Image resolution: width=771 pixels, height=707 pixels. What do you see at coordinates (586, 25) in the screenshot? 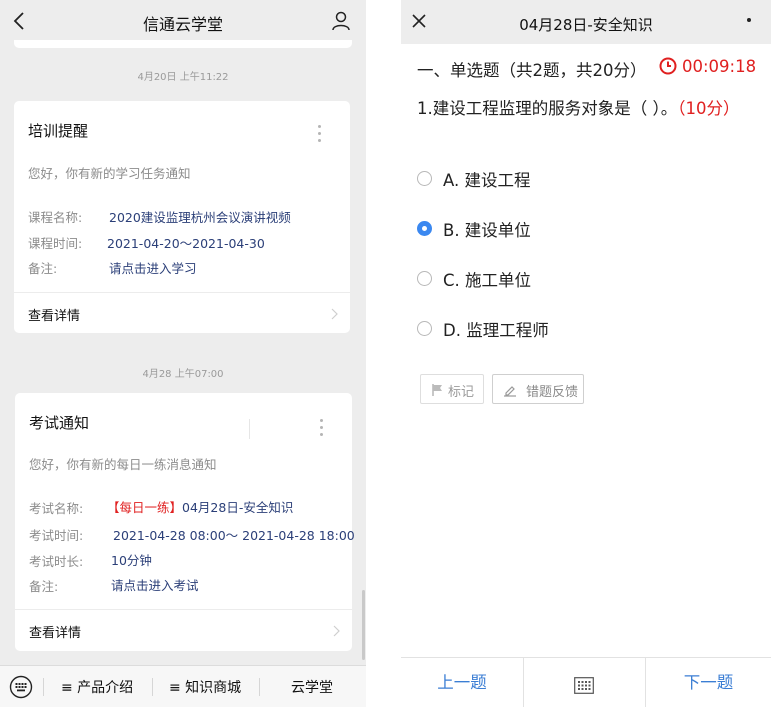
I see `exam-title: 04月28日-安全知识` at bounding box center [586, 25].